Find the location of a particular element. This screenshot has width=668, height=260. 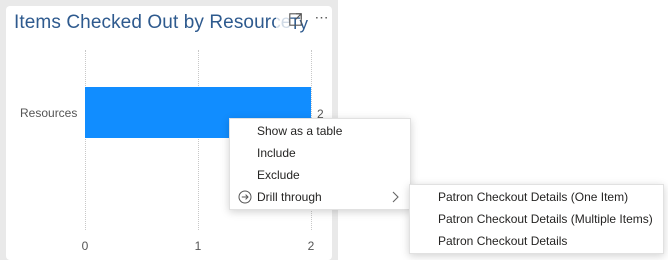

focus-mode-icon is located at coordinates (295, 19).